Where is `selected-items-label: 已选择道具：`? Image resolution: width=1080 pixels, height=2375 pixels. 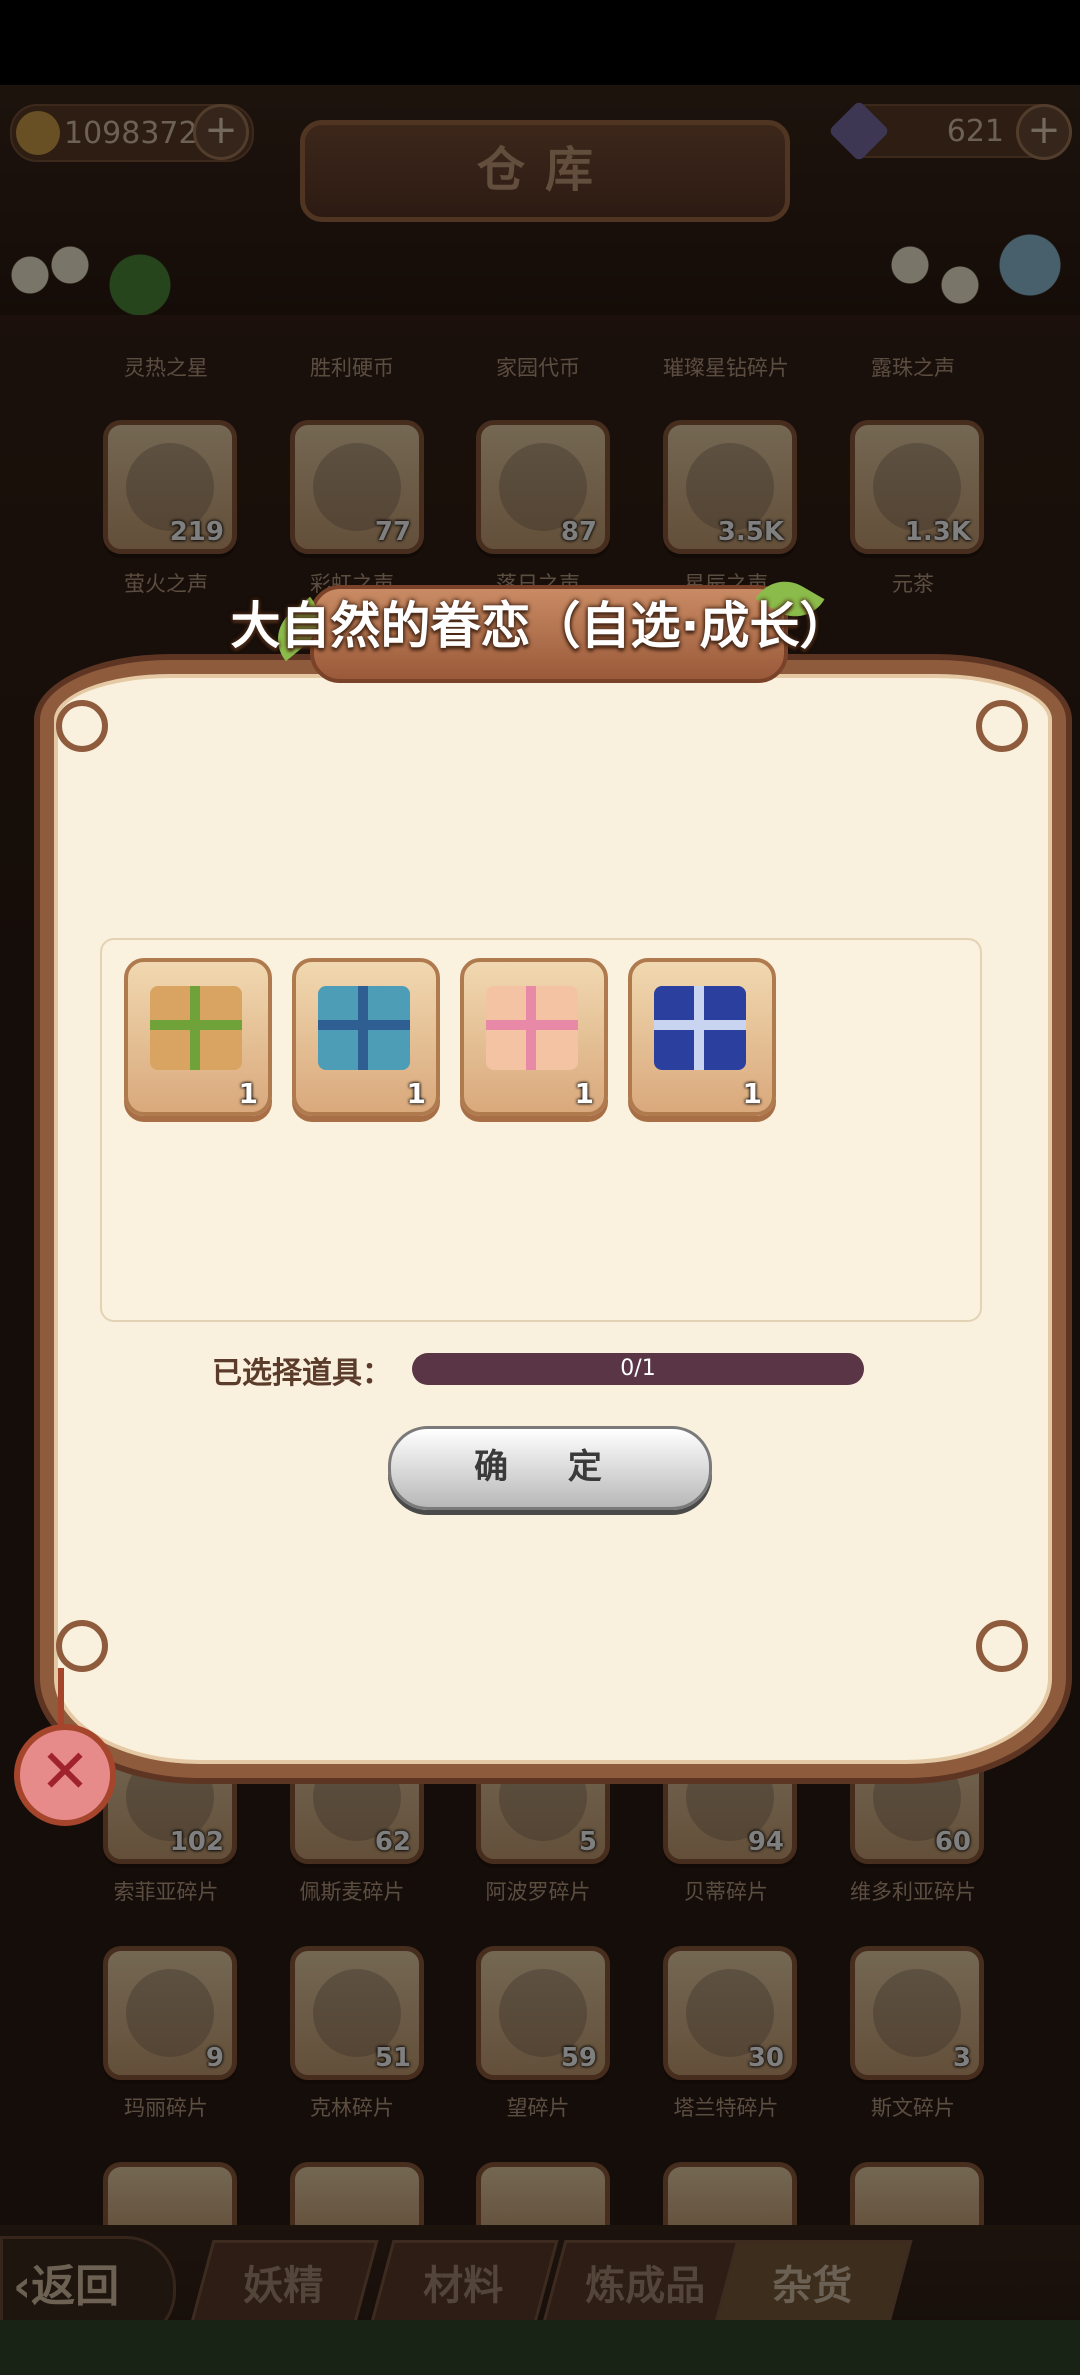
selected-items-label: 已选择道具： is located at coordinates (302, 1373).